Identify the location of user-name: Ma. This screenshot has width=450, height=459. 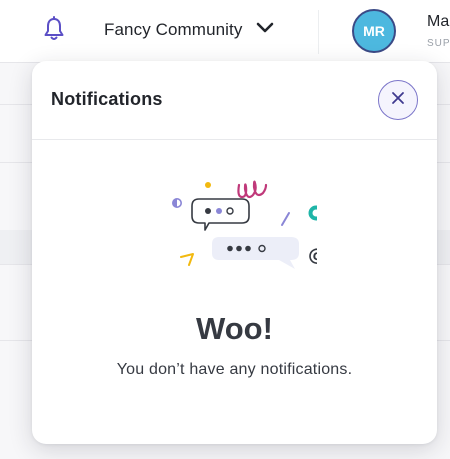
(438, 21).